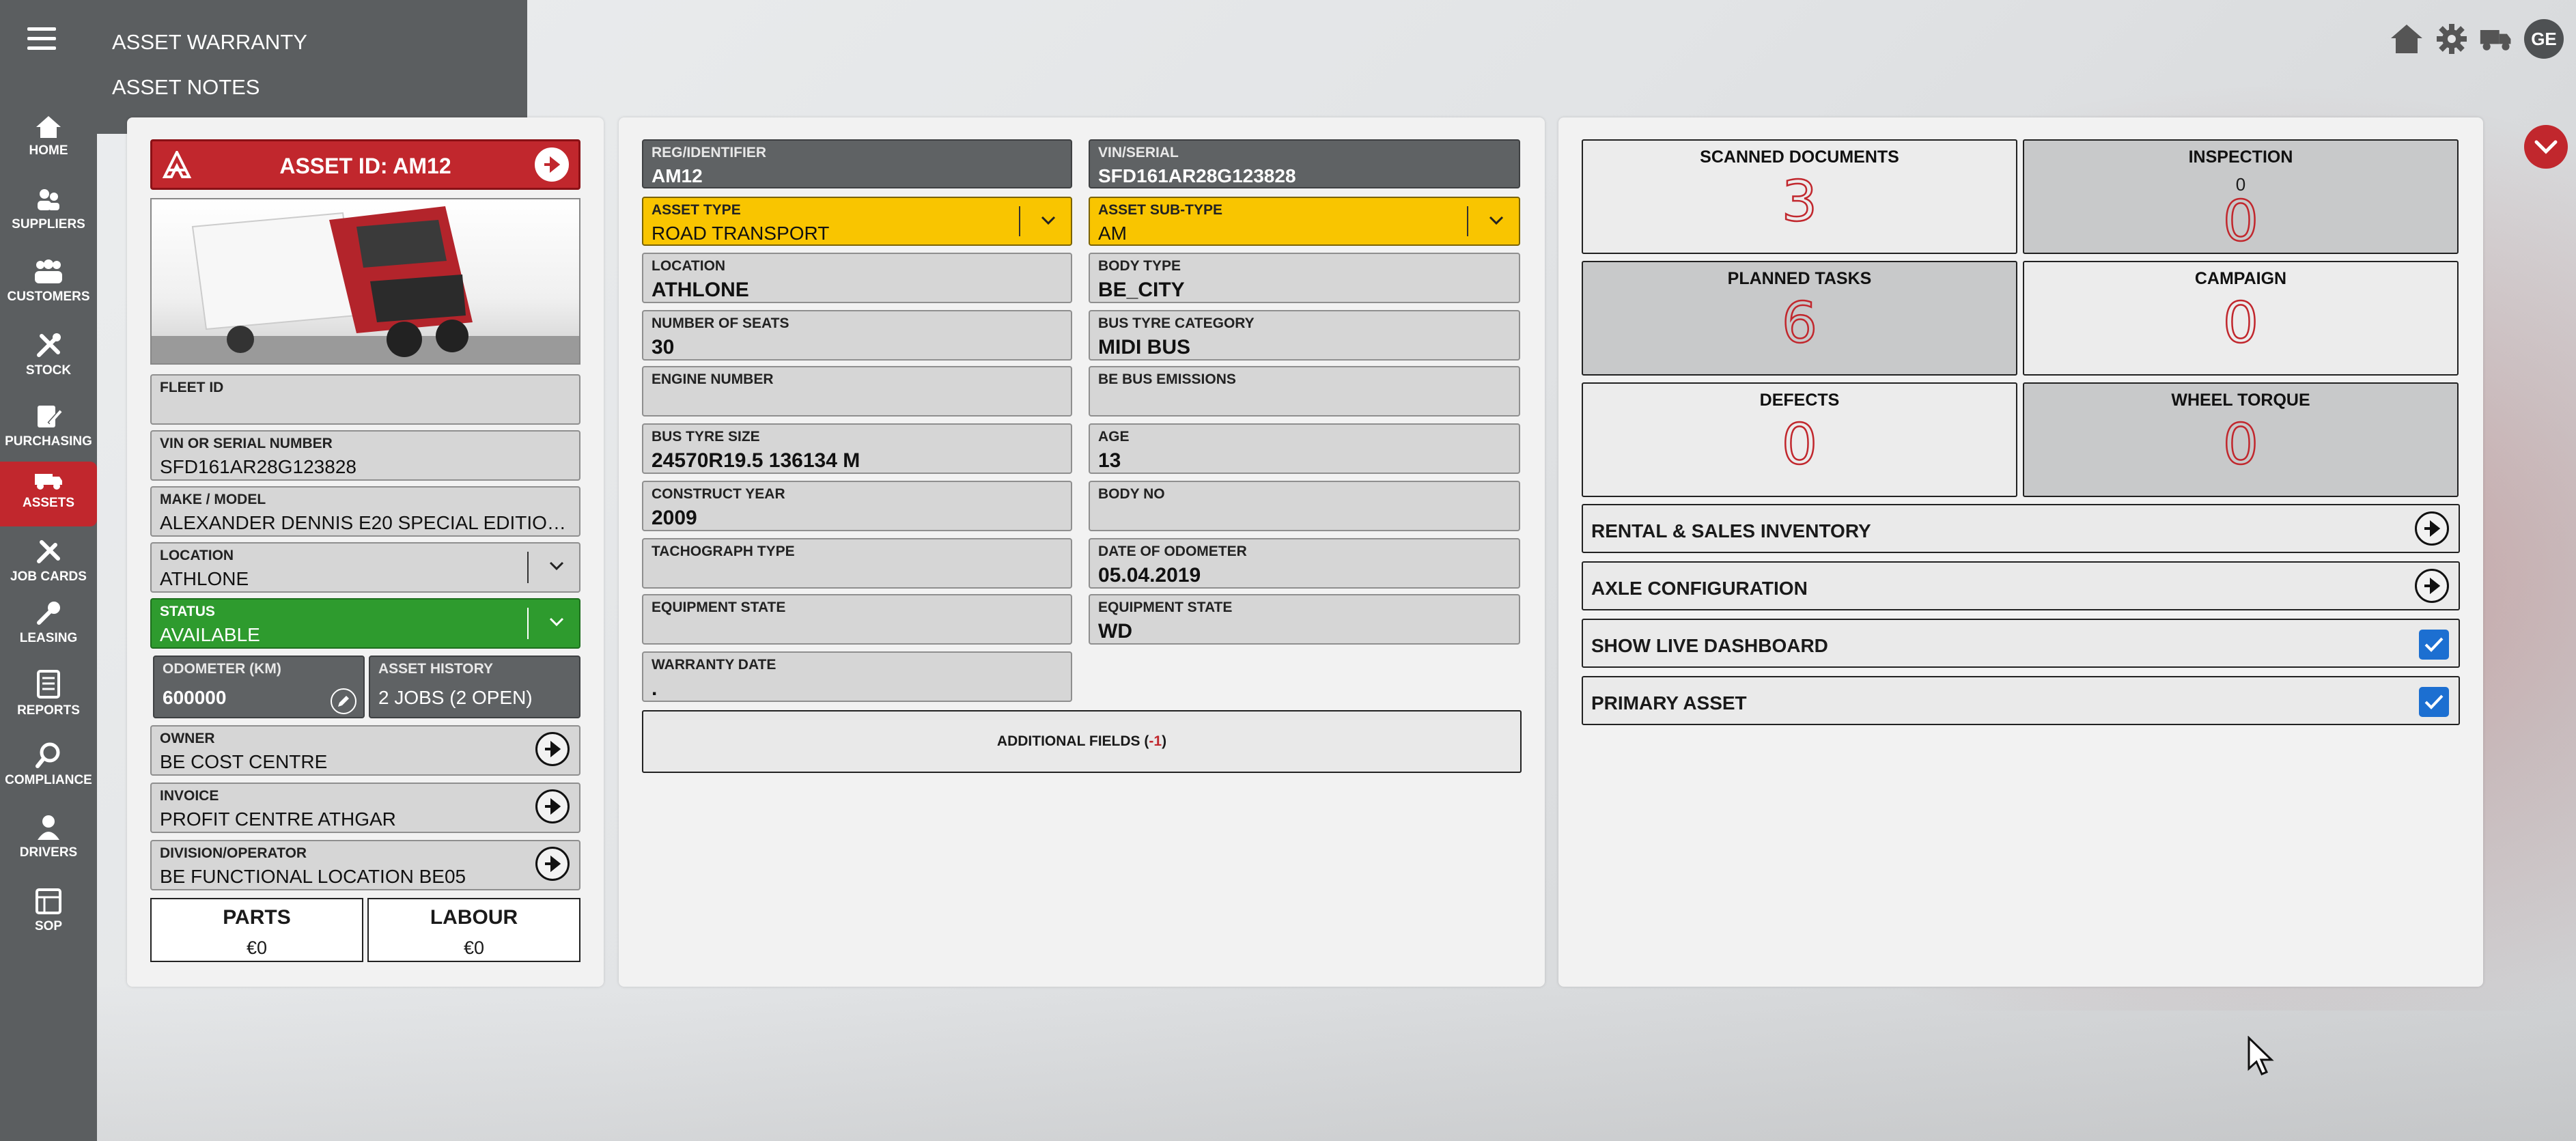  I want to click on svg-text: 0, so click(2240, 323).